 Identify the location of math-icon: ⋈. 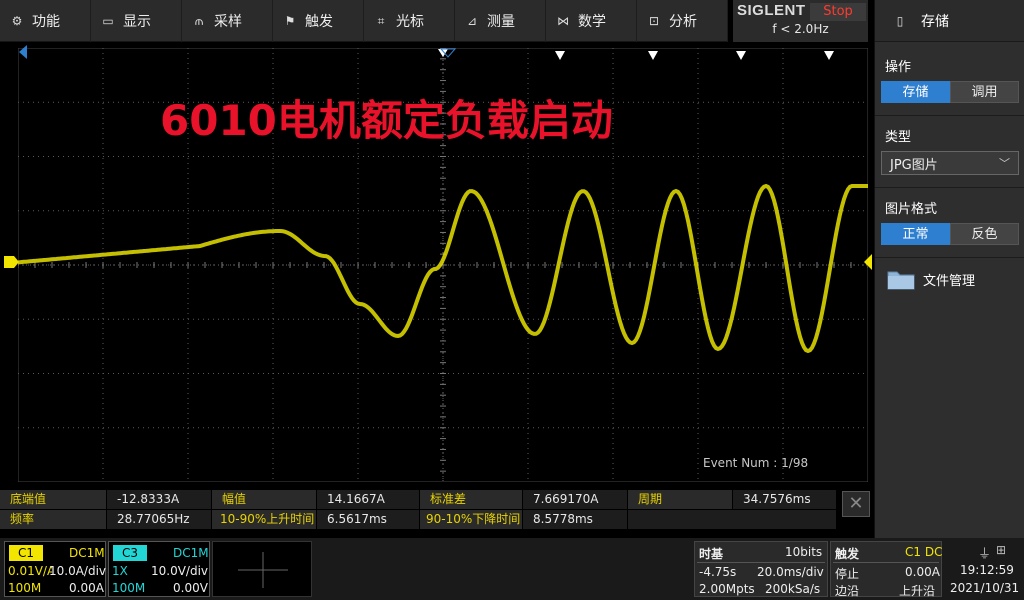
(563, 21).